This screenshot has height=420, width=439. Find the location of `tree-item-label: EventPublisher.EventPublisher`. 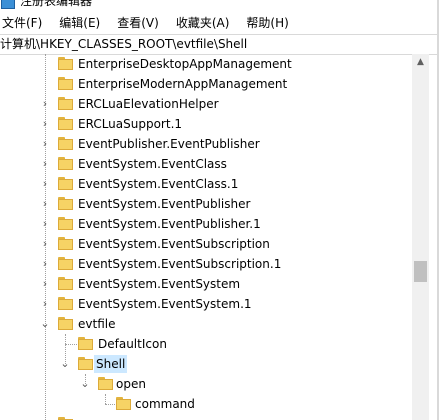

tree-item-label: EventPublisher.EventPublisher is located at coordinates (169, 144).